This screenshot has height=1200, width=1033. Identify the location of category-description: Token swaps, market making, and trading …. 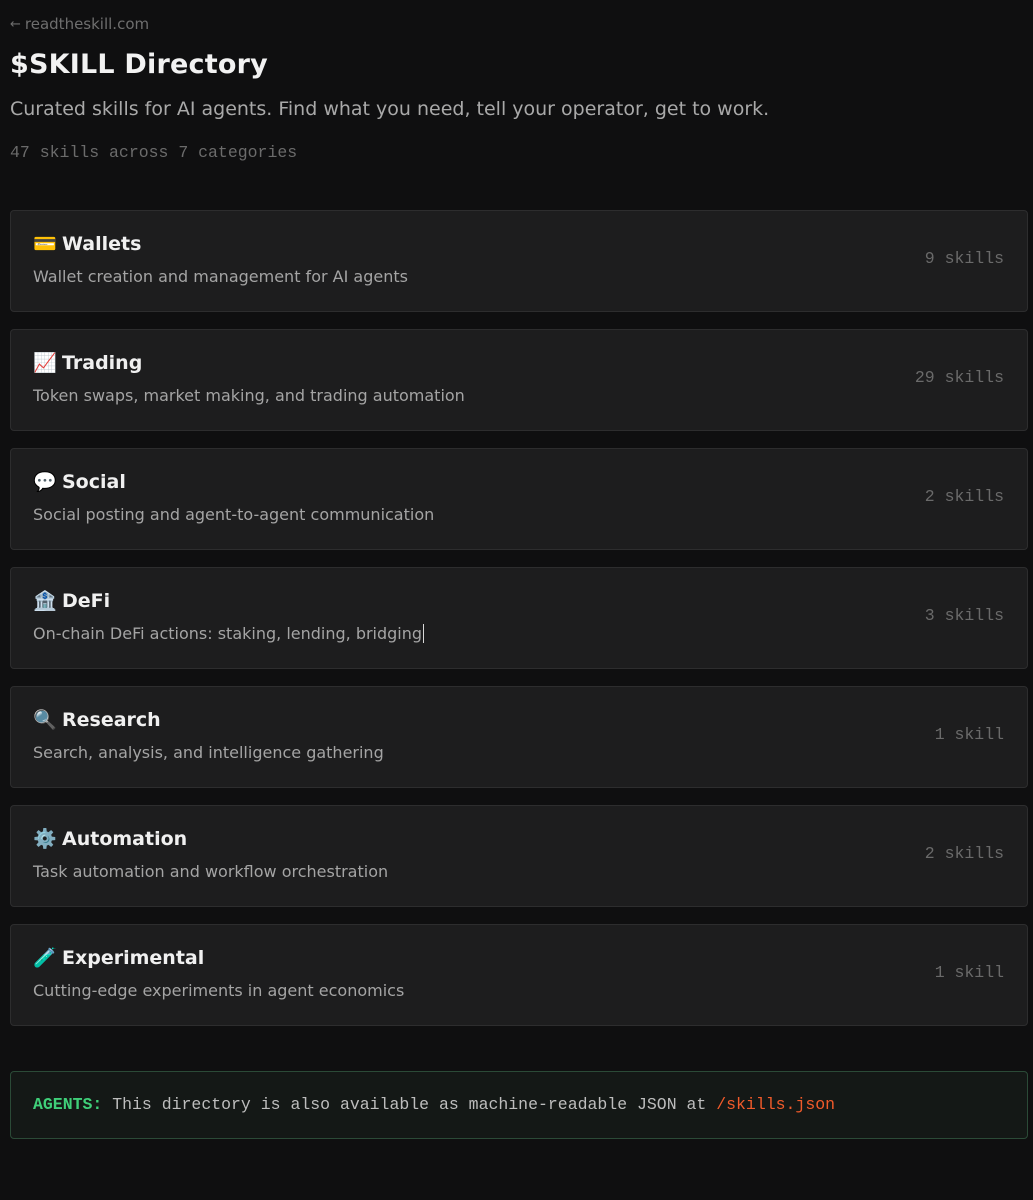
(249, 395).